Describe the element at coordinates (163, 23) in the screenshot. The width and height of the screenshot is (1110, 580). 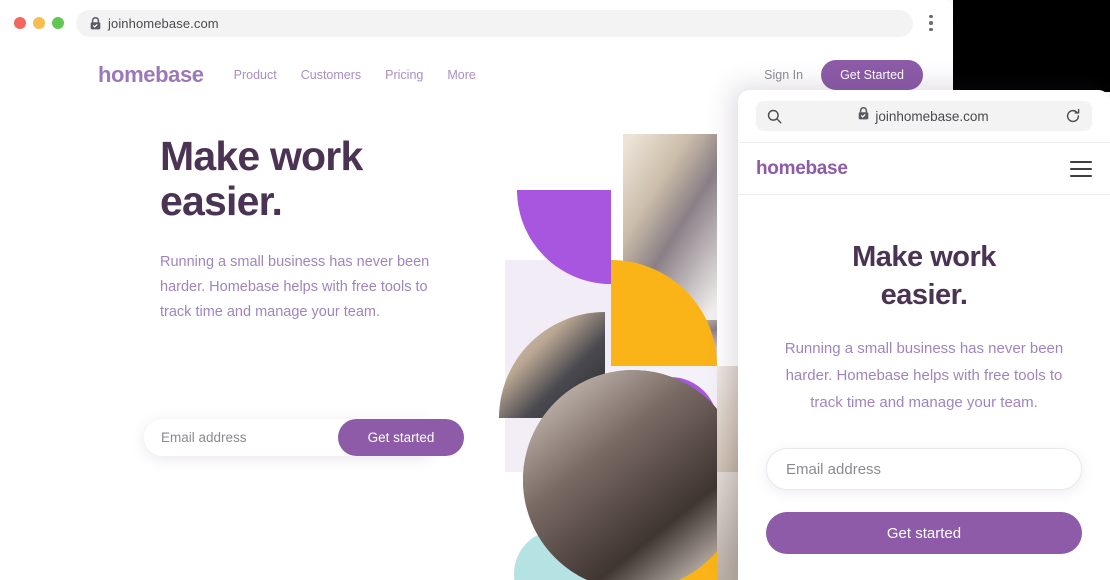
I see `desktop-url-text: joinhomebase.com` at that location.